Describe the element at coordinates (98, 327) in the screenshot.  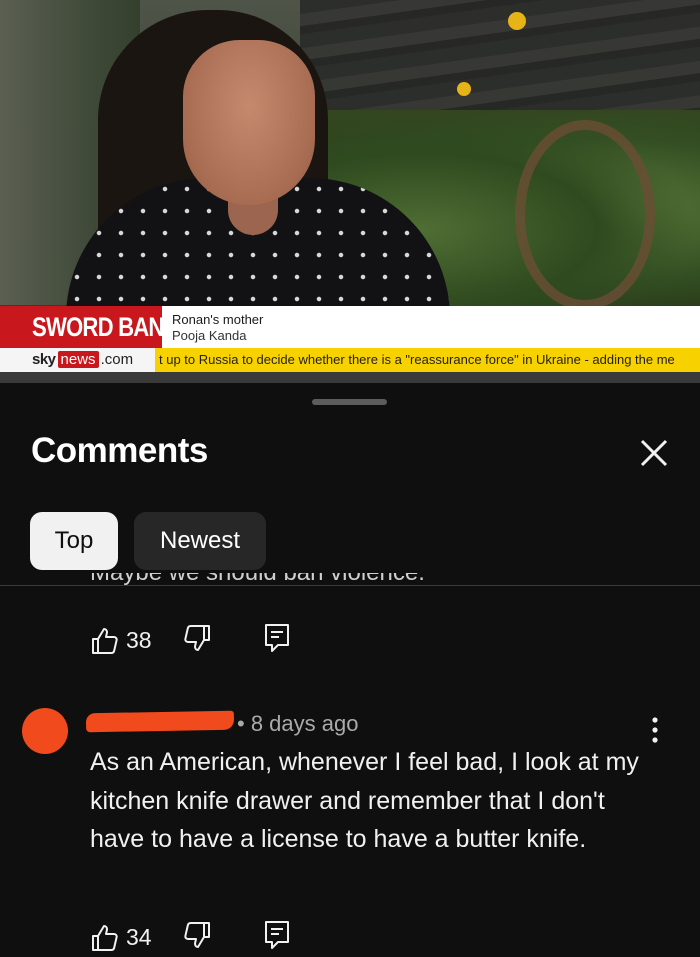
I see `headline-text: SWORD BAN` at that location.